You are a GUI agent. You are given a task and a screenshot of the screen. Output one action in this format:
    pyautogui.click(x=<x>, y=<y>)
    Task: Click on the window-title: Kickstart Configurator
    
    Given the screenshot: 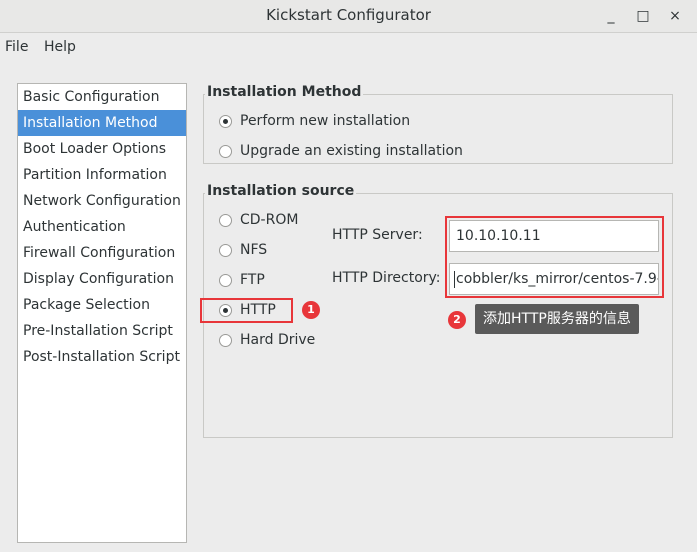 What is the action you would take?
    pyautogui.click(x=348, y=15)
    